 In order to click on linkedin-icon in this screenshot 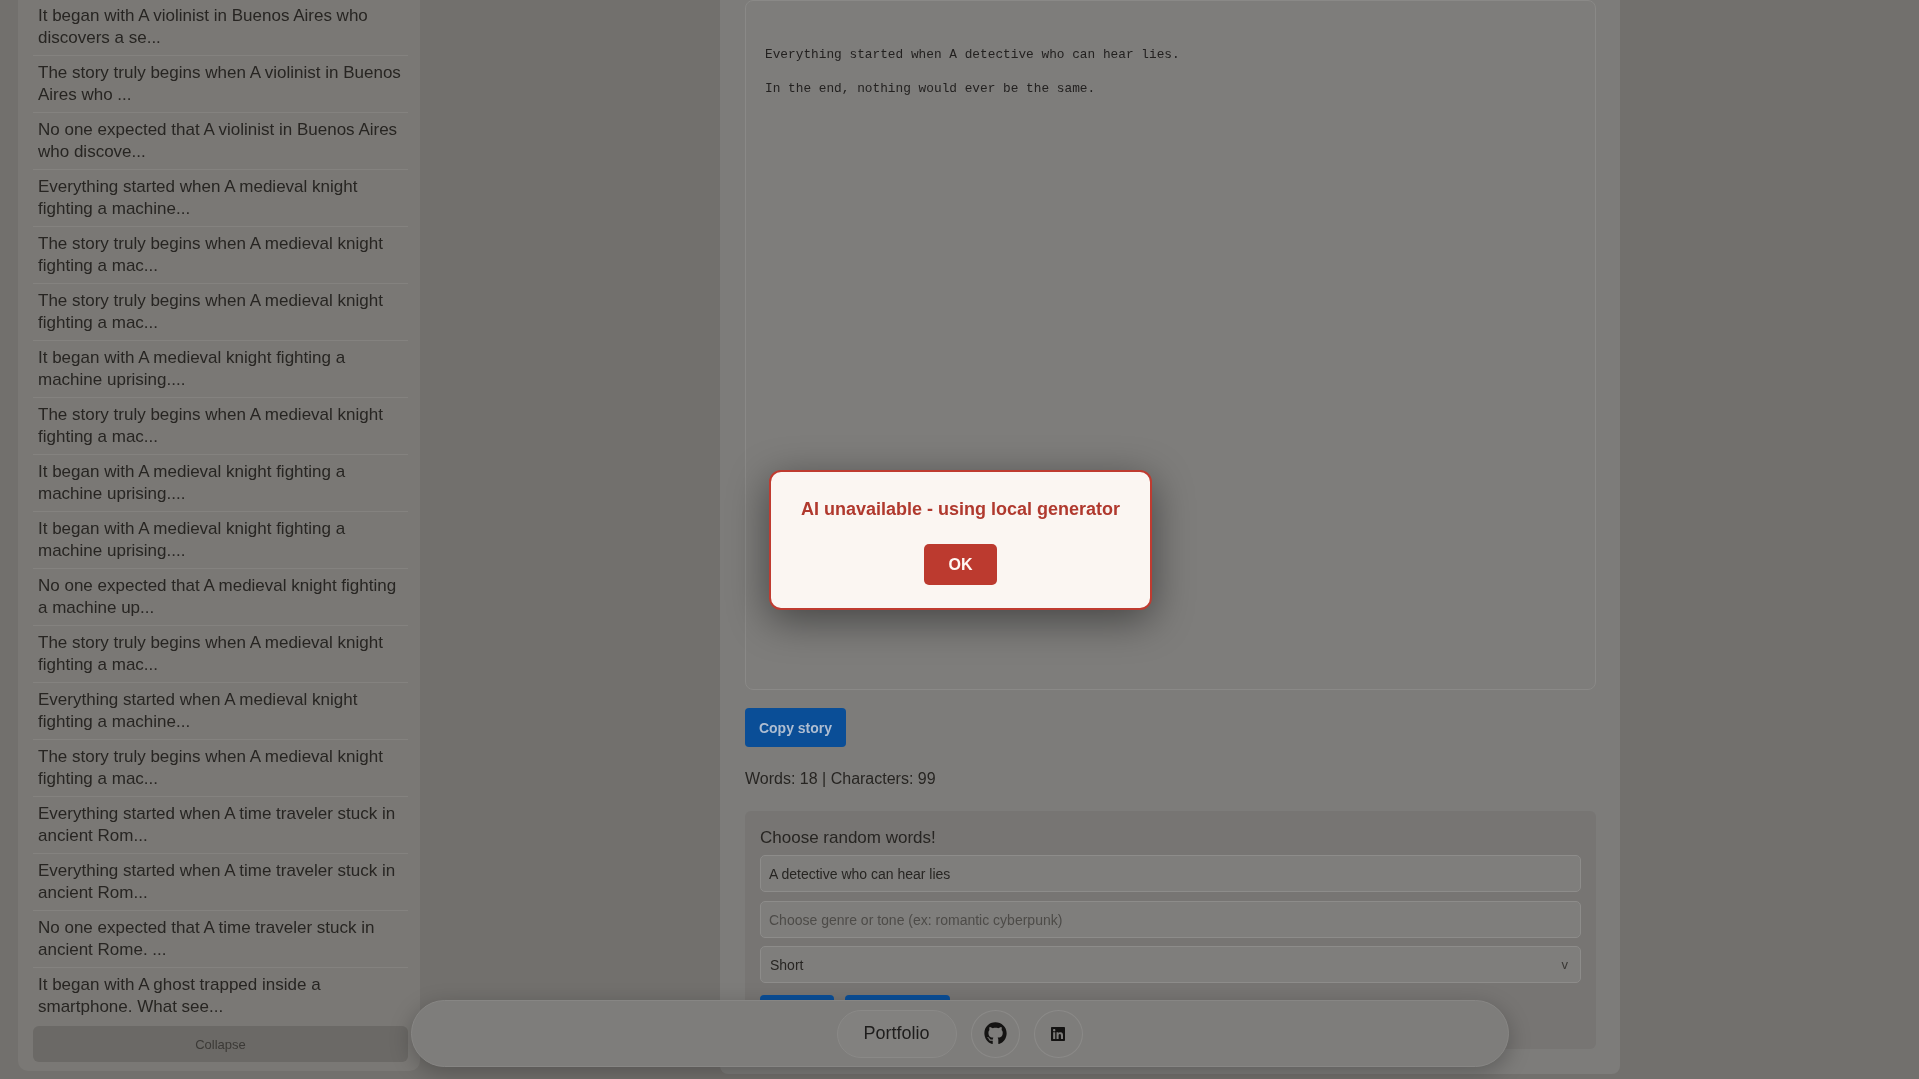, I will do `click(1058, 1033)`.